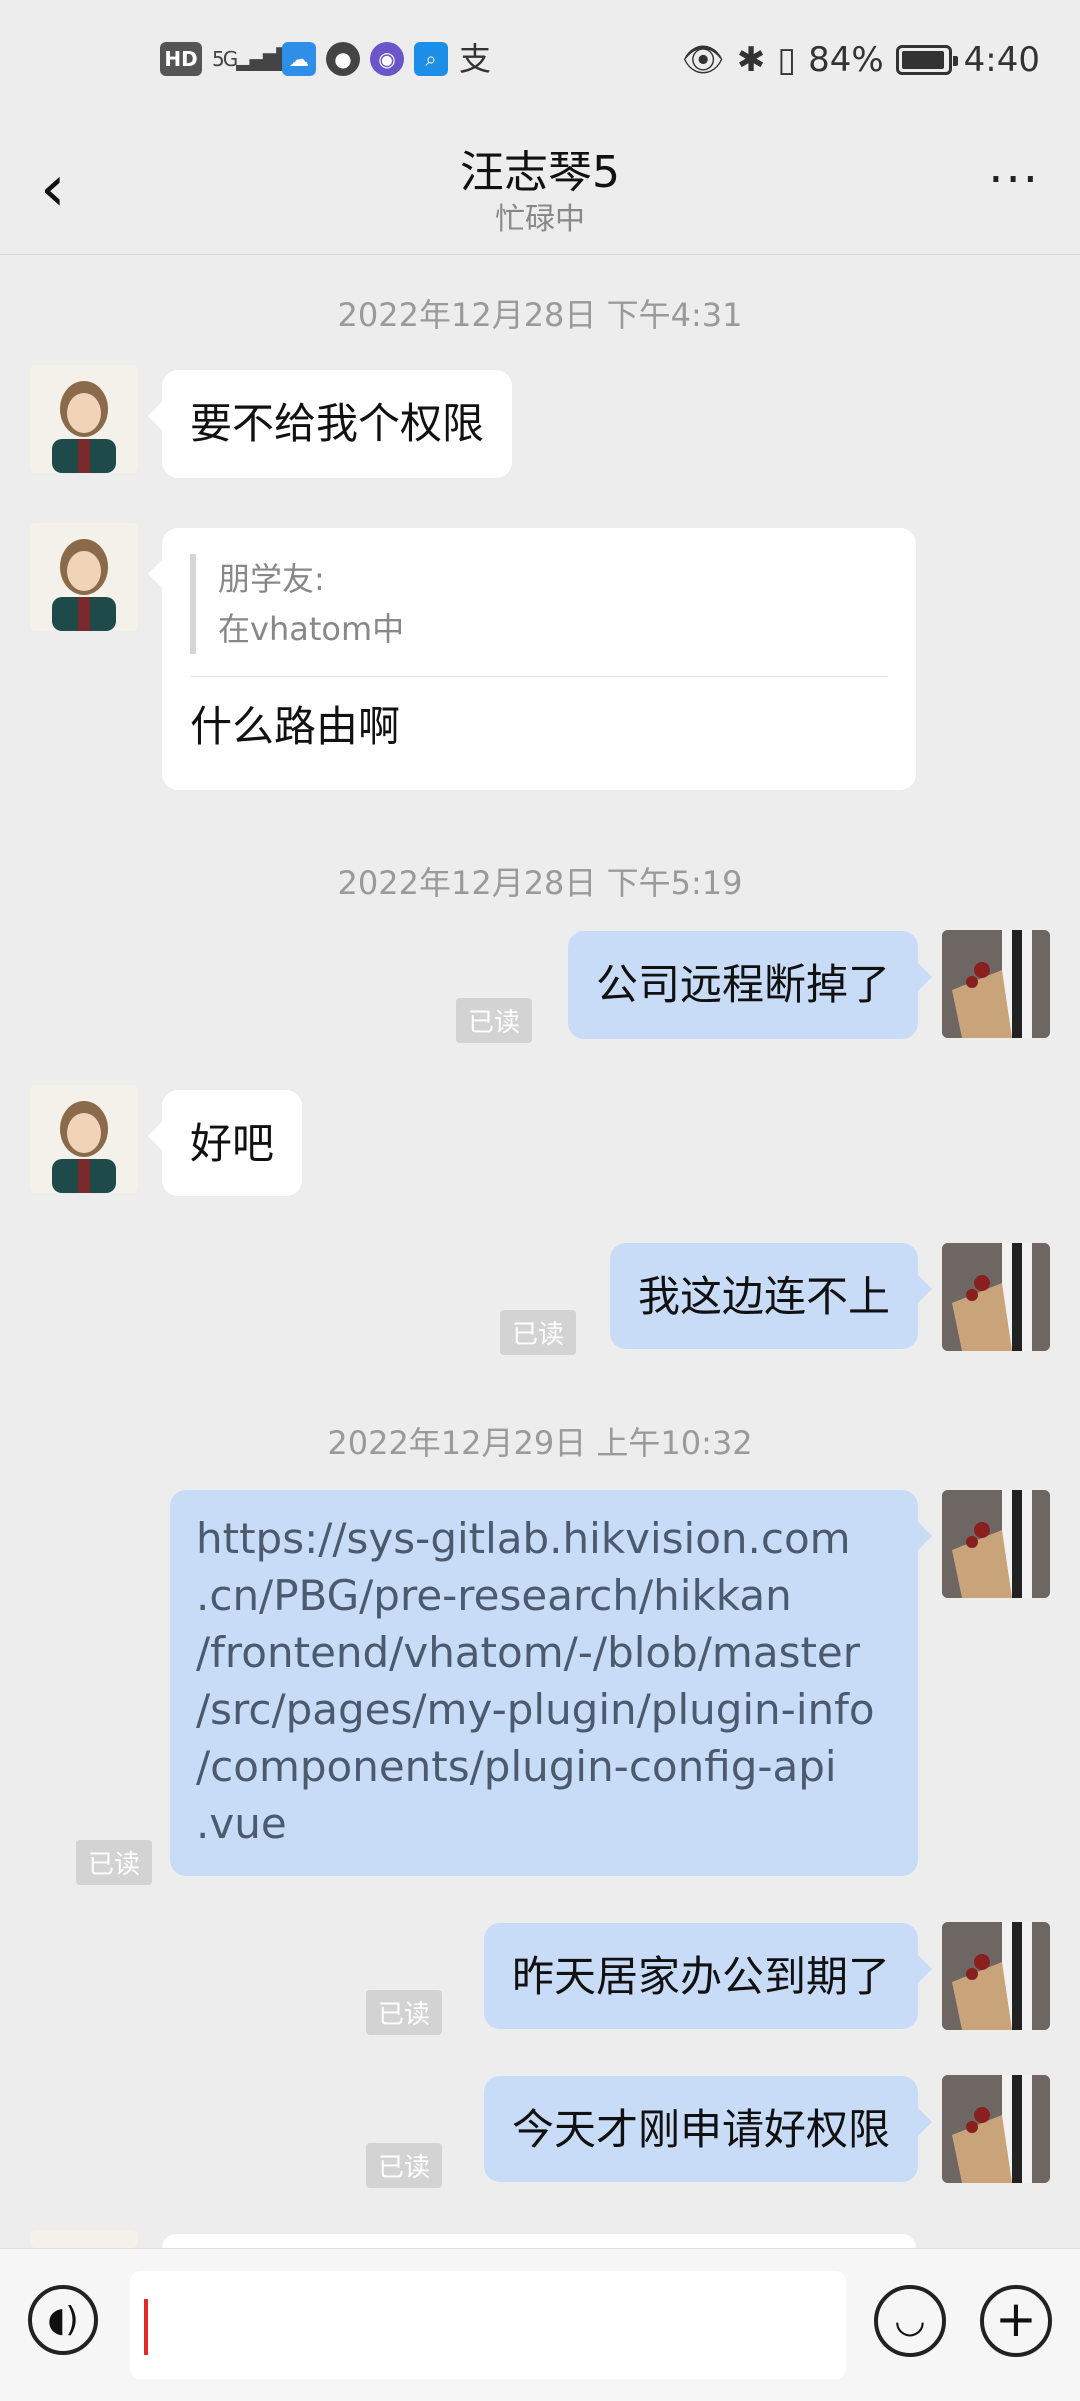 The height and width of the screenshot is (2401, 1080). Describe the element at coordinates (544, 1652) in the screenshot. I see `link-line: /frontend/vhatom/-/blob/master` at that location.